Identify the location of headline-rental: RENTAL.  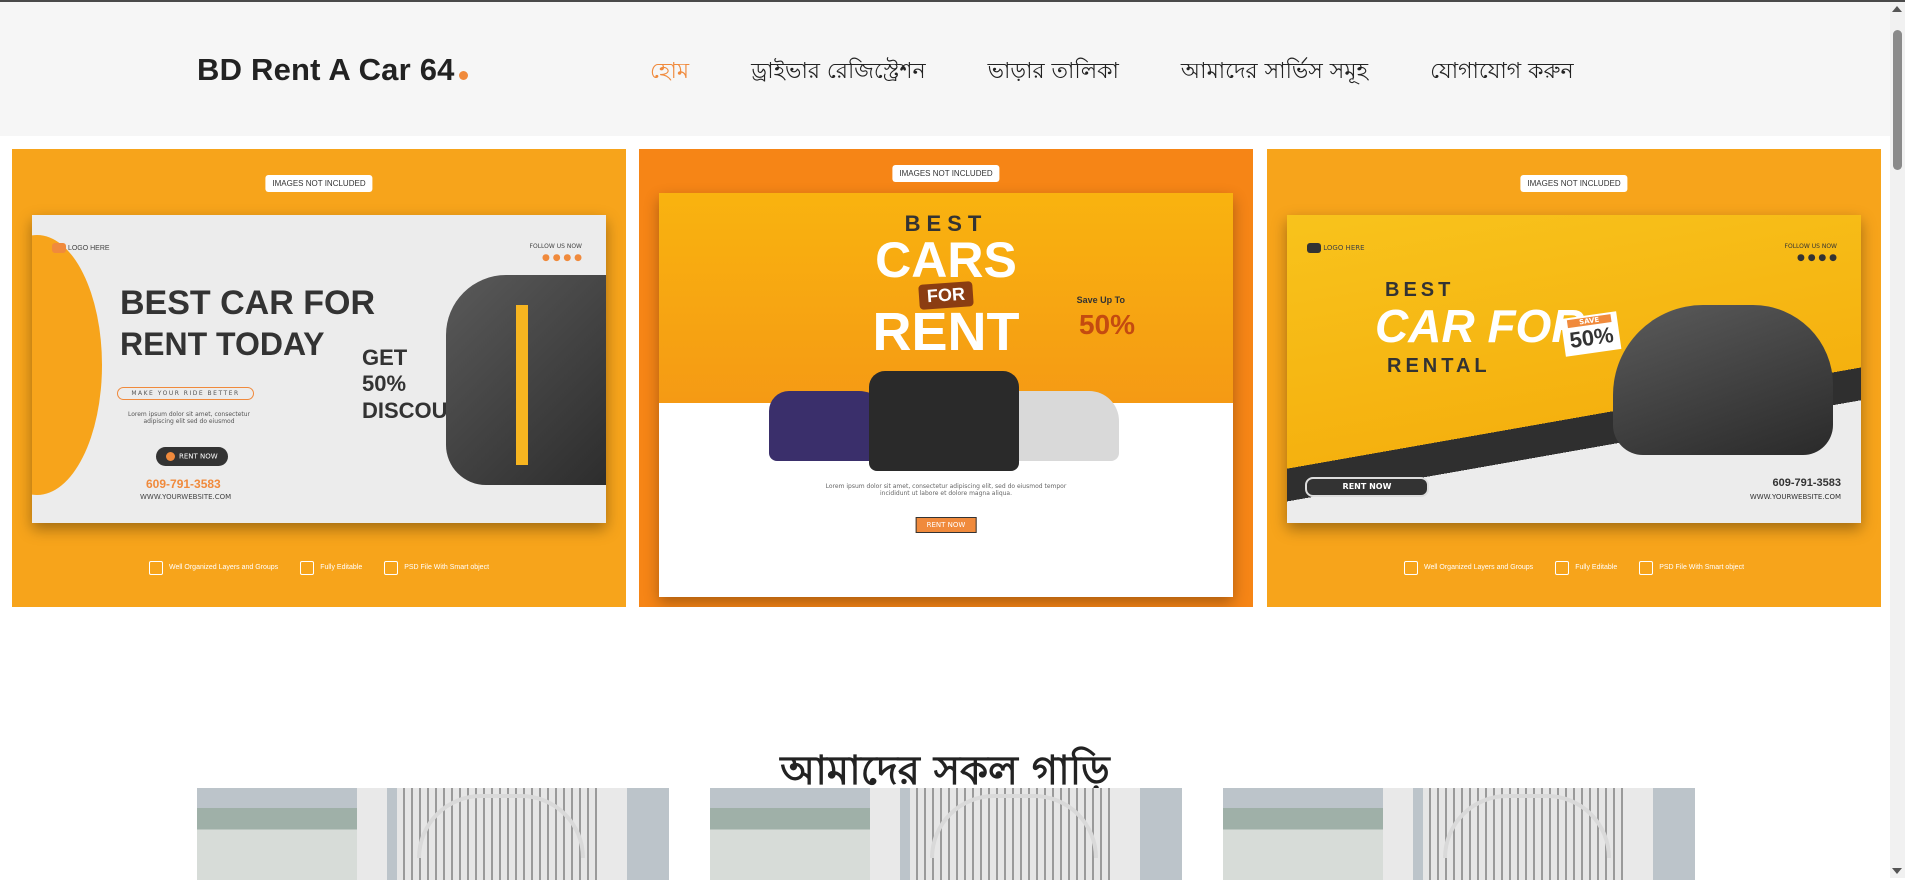
(1439, 366).